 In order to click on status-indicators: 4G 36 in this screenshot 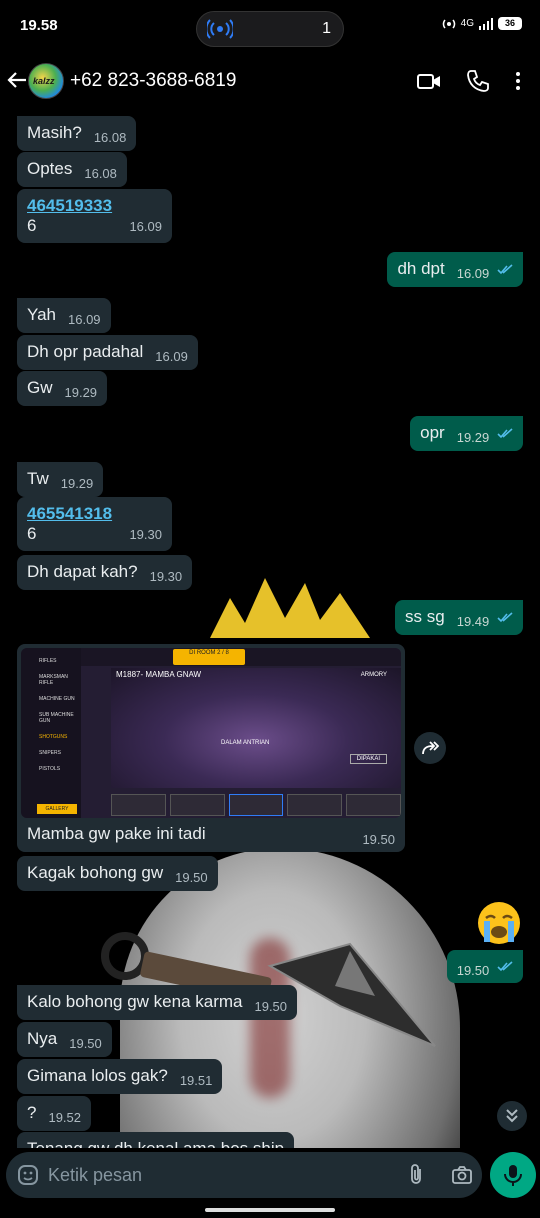, I will do `click(482, 23)`.